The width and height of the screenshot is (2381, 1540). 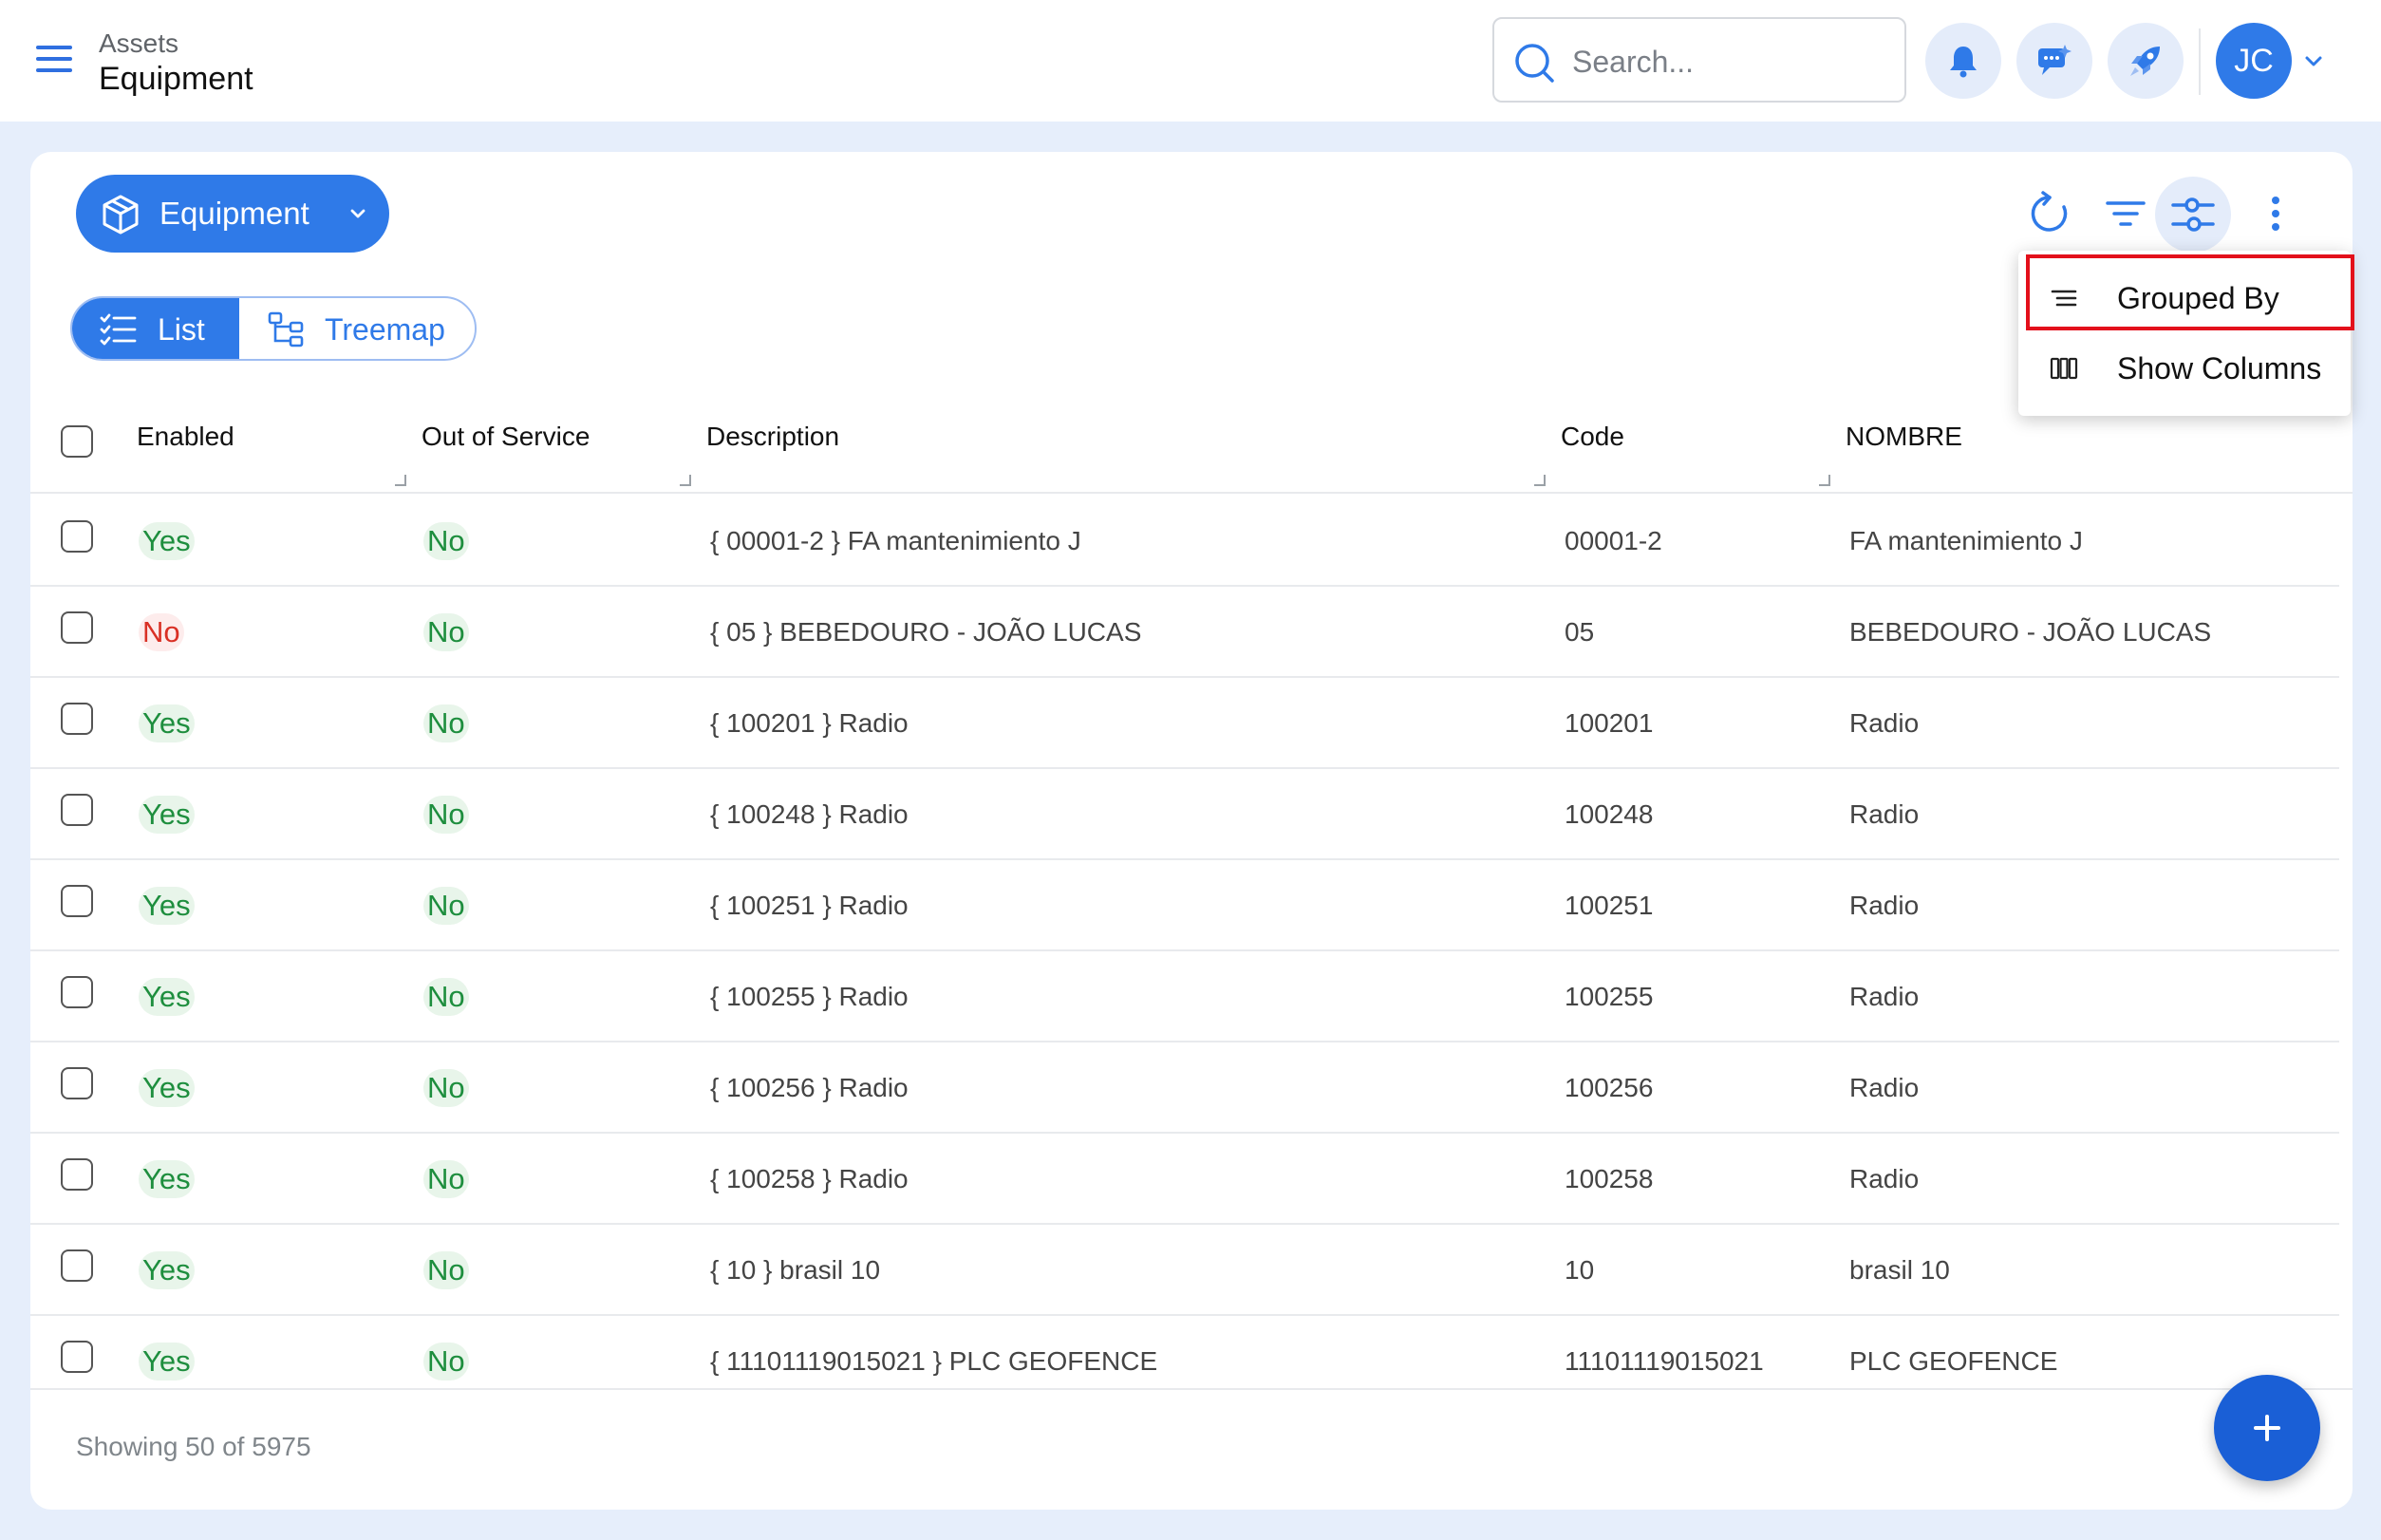 I want to click on code-cell: 100251, so click(x=1609, y=906).